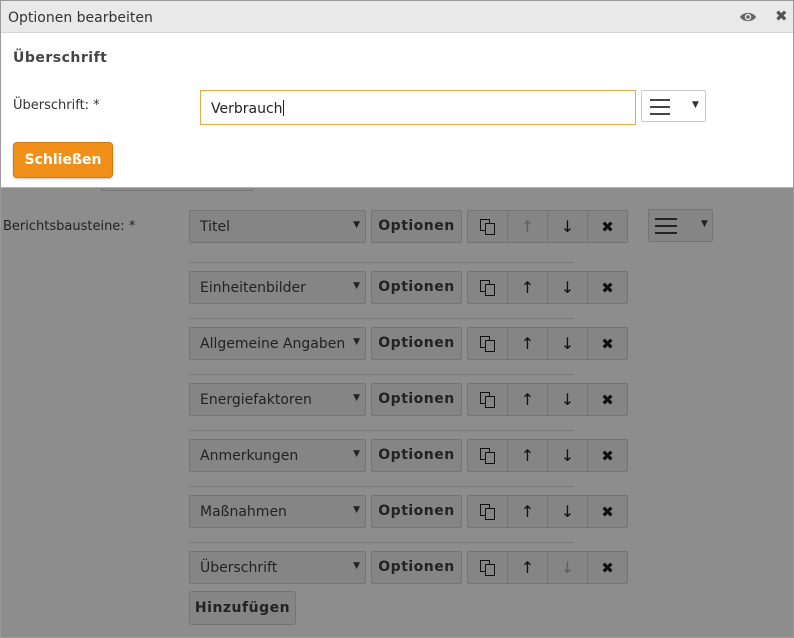  I want to click on module-select: Anmerkungen ▼, so click(277, 455).